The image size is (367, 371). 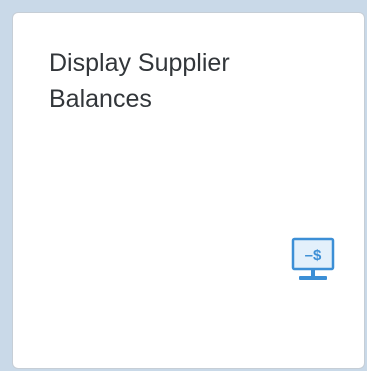 What do you see at coordinates (100, 99) in the screenshot?
I see `tile-title-line-2: Balances` at bounding box center [100, 99].